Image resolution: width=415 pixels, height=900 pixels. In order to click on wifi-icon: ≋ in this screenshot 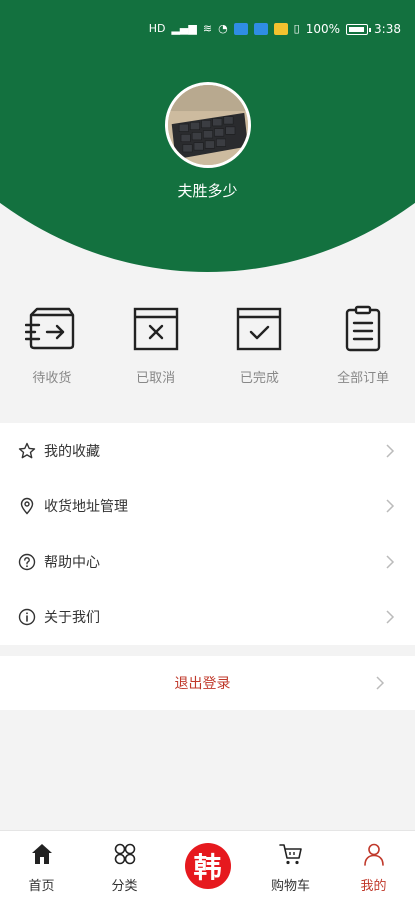, I will do `click(207, 28)`.